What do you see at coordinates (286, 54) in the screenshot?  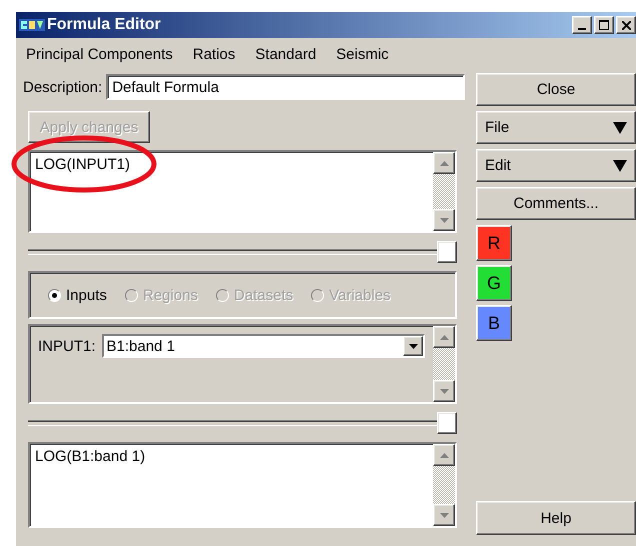 I see `menu-item: Standard` at bounding box center [286, 54].